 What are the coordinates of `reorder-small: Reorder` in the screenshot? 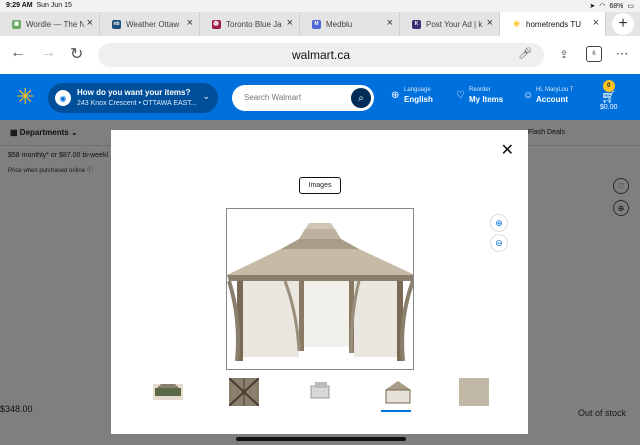 It's located at (480, 90).